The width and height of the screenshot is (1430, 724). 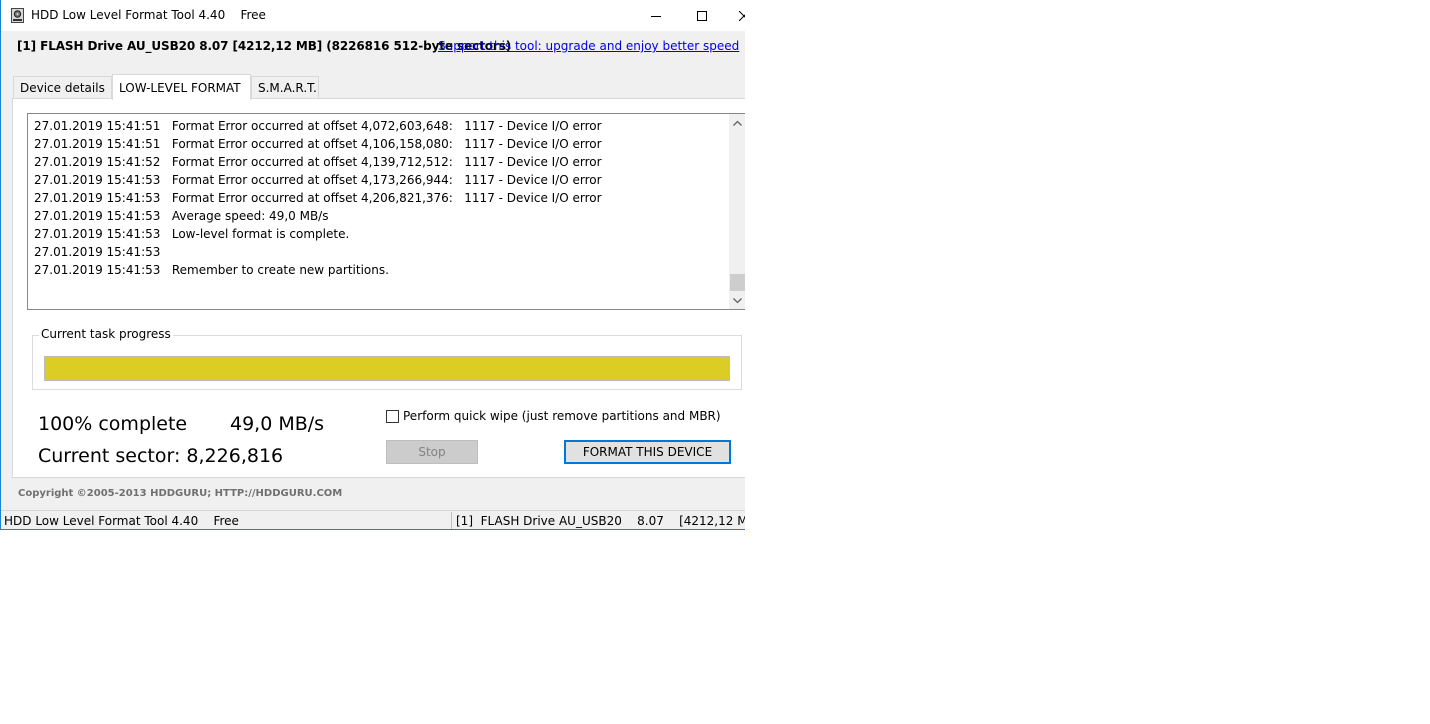 I want to click on chevron-up-icon, so click(x=737, y=123).